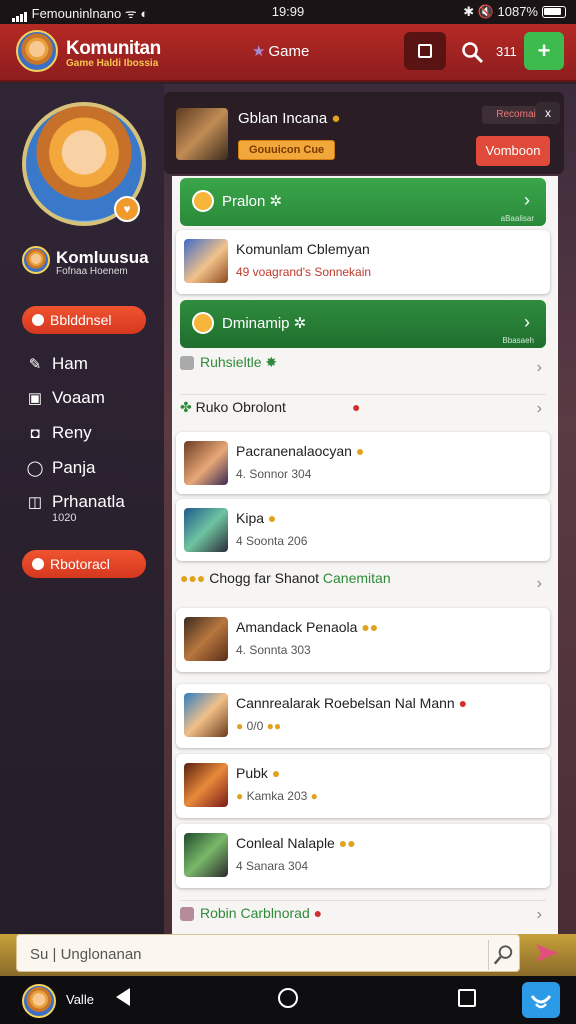  What do you see at coordinates (363, 202) in the screenshot?
I see `section-header-pralon: Pralon ✲ › aBaalisar` at bounding box center [363, 202].